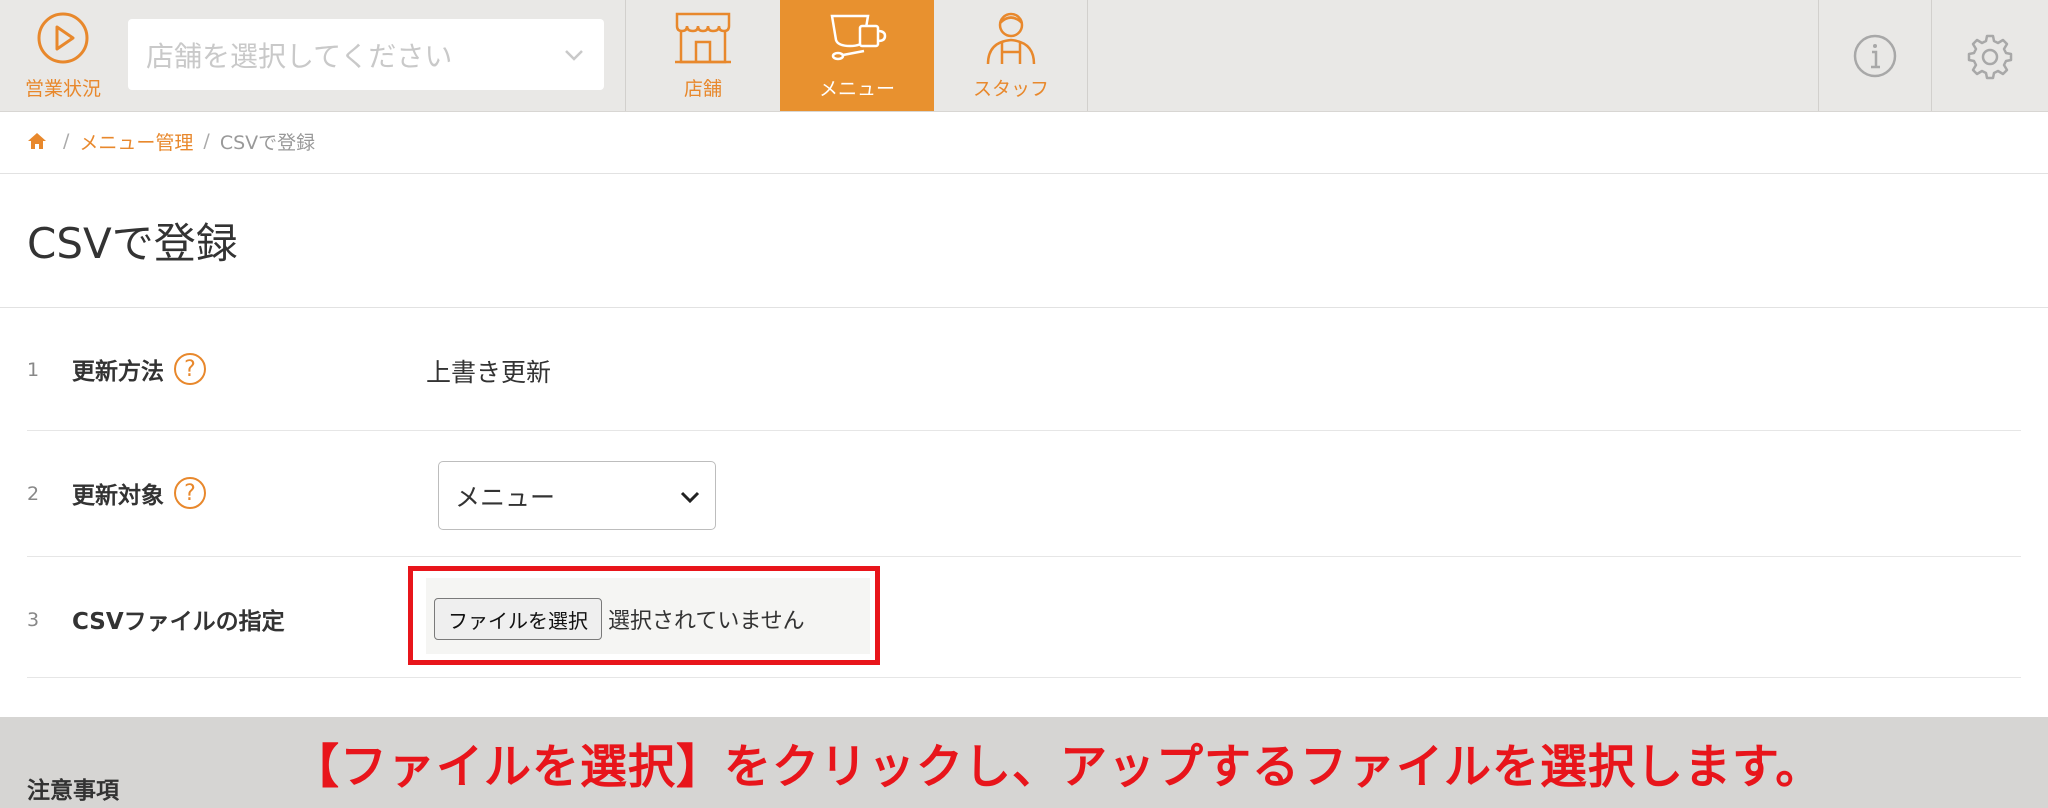  I want to click on business-status-button: 営業状況, so click(63, 55).